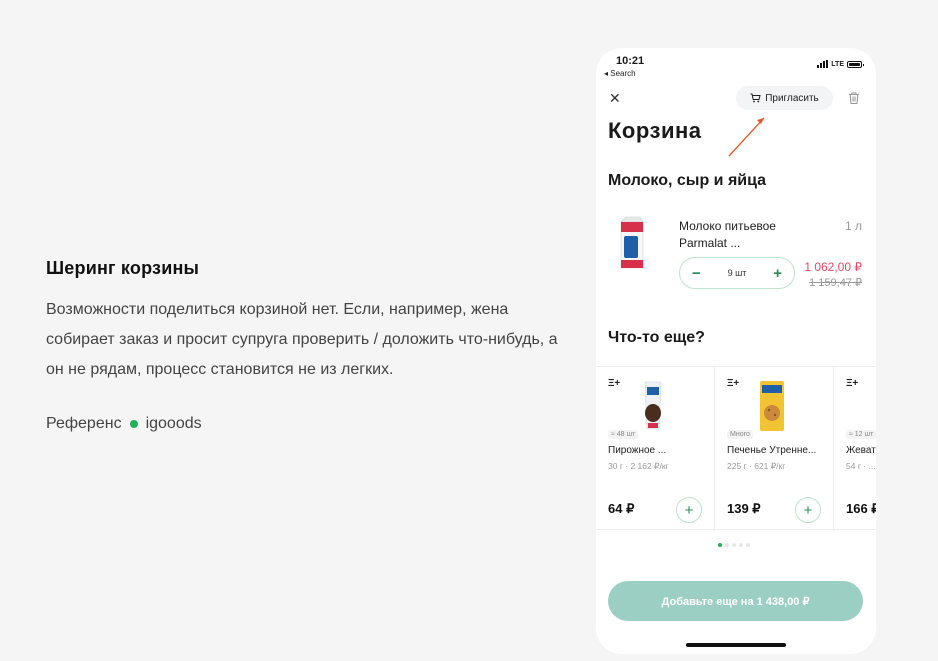 Image resolution: width=938 pixels, height=661 pixels. What do you see at coordinates (306, 424) in the screenshot?
I see `reference-line: Референс igooods` at bounding box center [306, 424].